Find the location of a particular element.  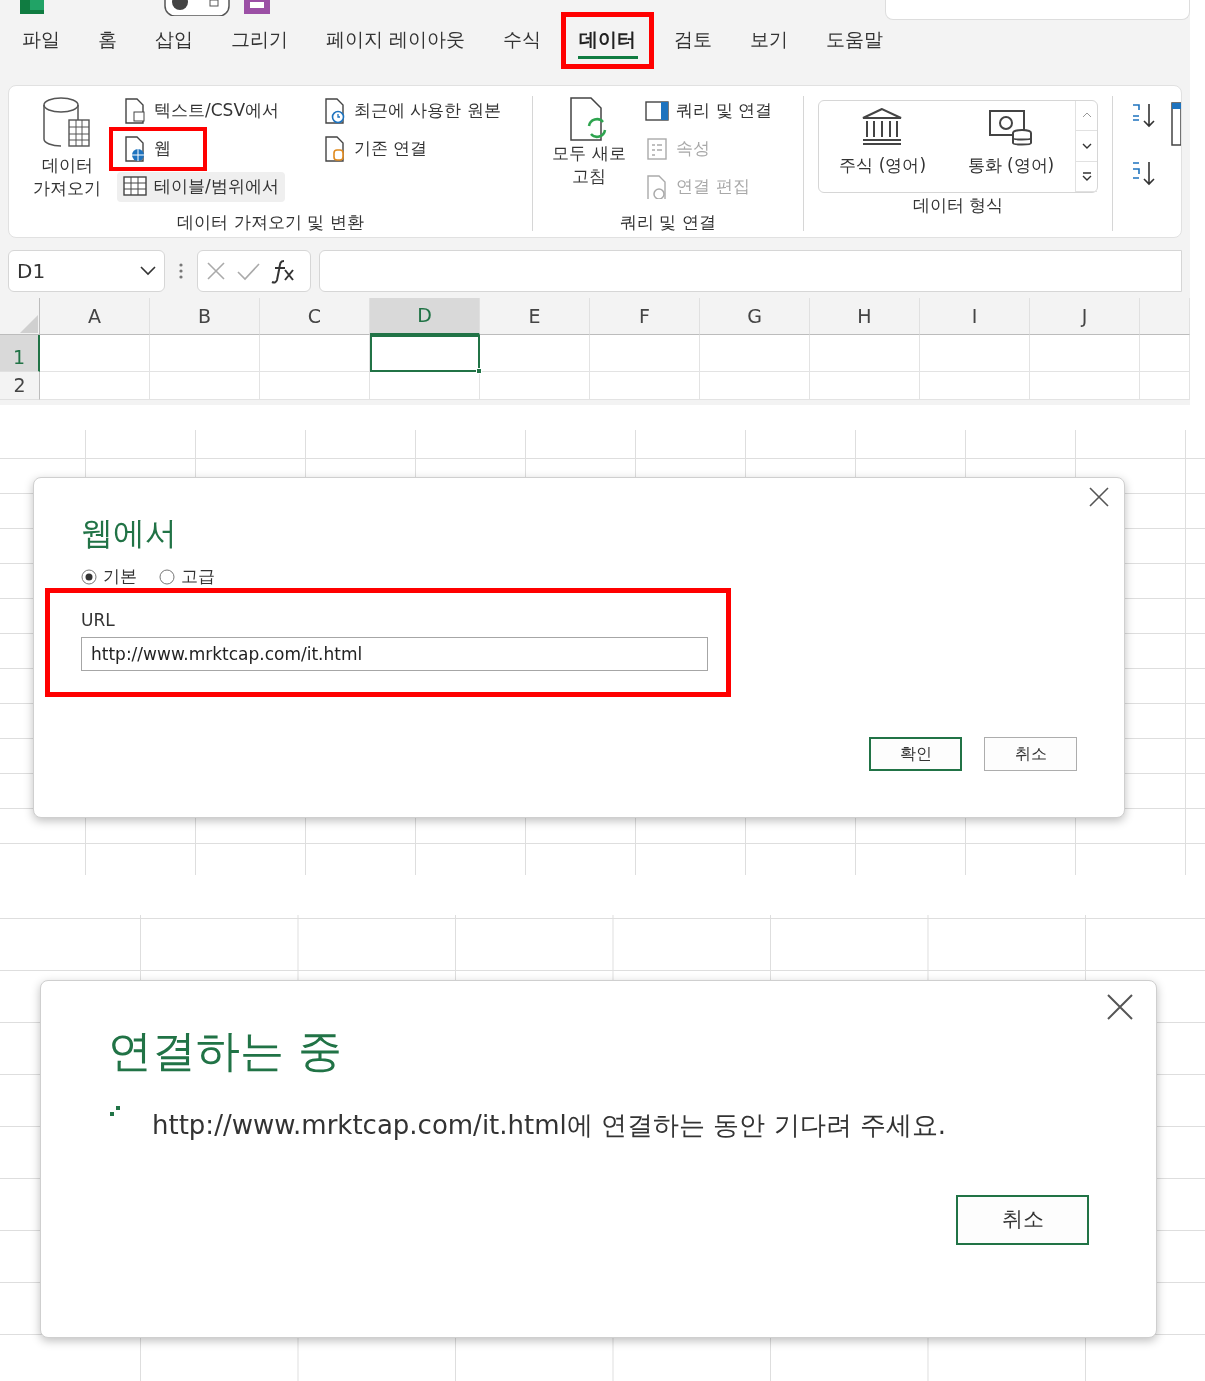

cancel-icon is located at coordinates (216, 271).